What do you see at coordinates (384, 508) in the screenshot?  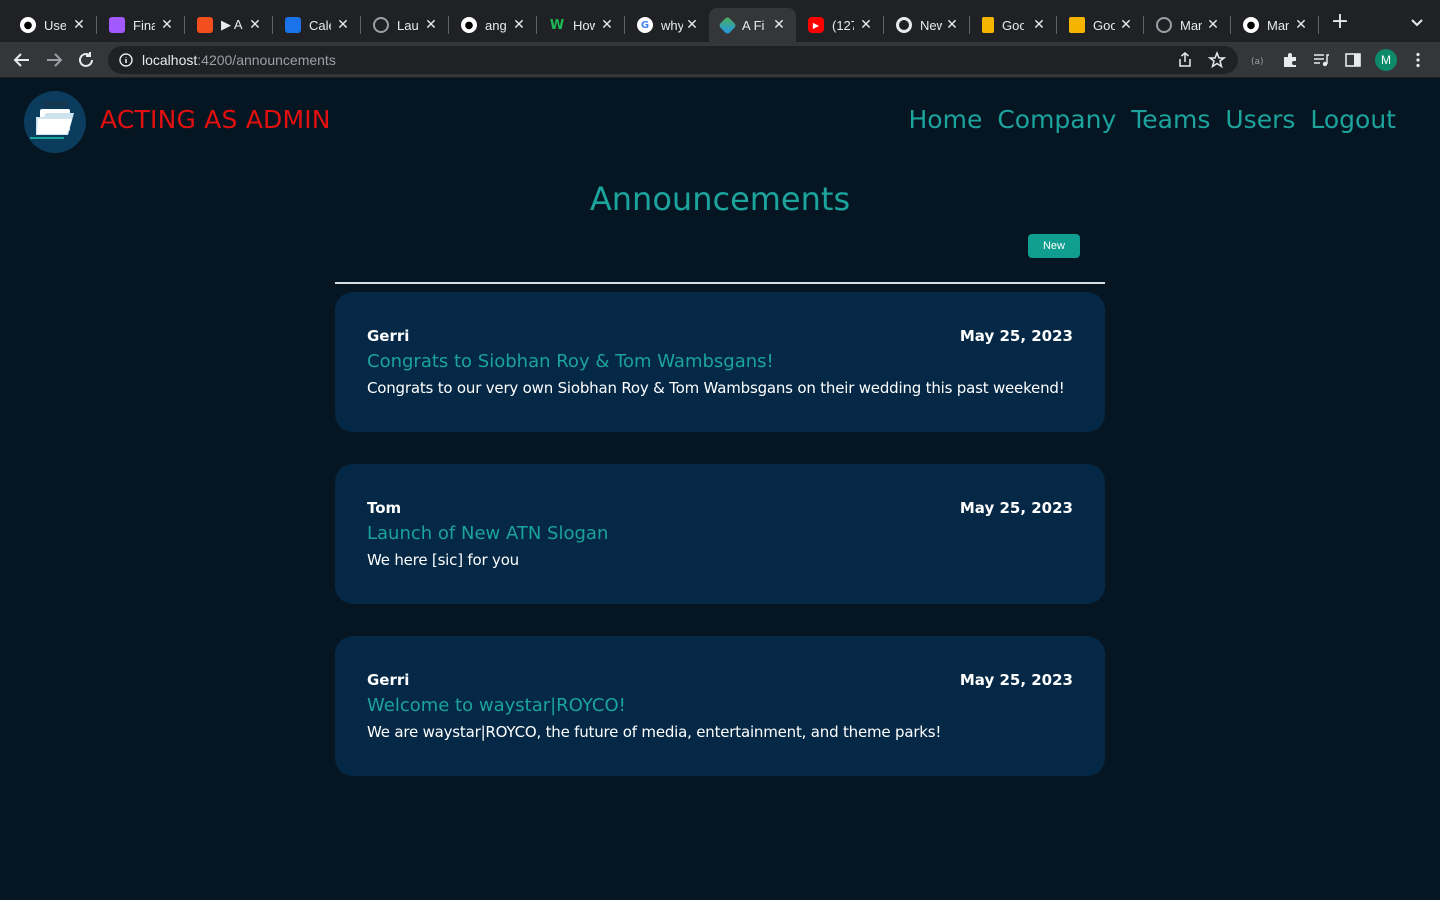 I see `announcement-author: Tom` at bounding box center [384, 508].